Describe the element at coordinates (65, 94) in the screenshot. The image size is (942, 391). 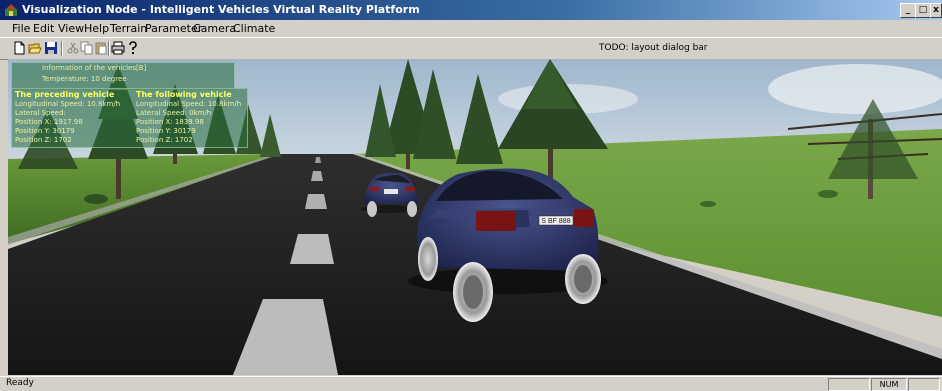
I see `preceding-vehicle-title: The preceding vehicle` at that location.